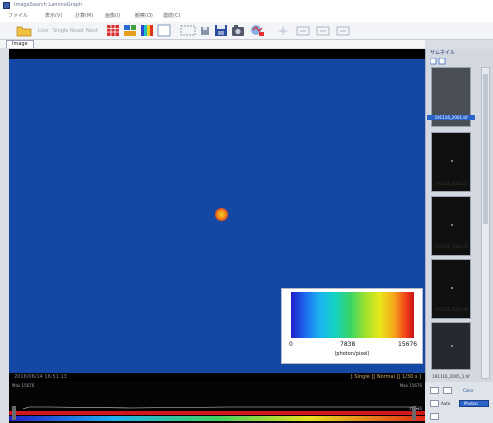  What do you see at coordinates (239, 30) in the screenshot?
I see `camera-icon` at bounding box center [239, 30].